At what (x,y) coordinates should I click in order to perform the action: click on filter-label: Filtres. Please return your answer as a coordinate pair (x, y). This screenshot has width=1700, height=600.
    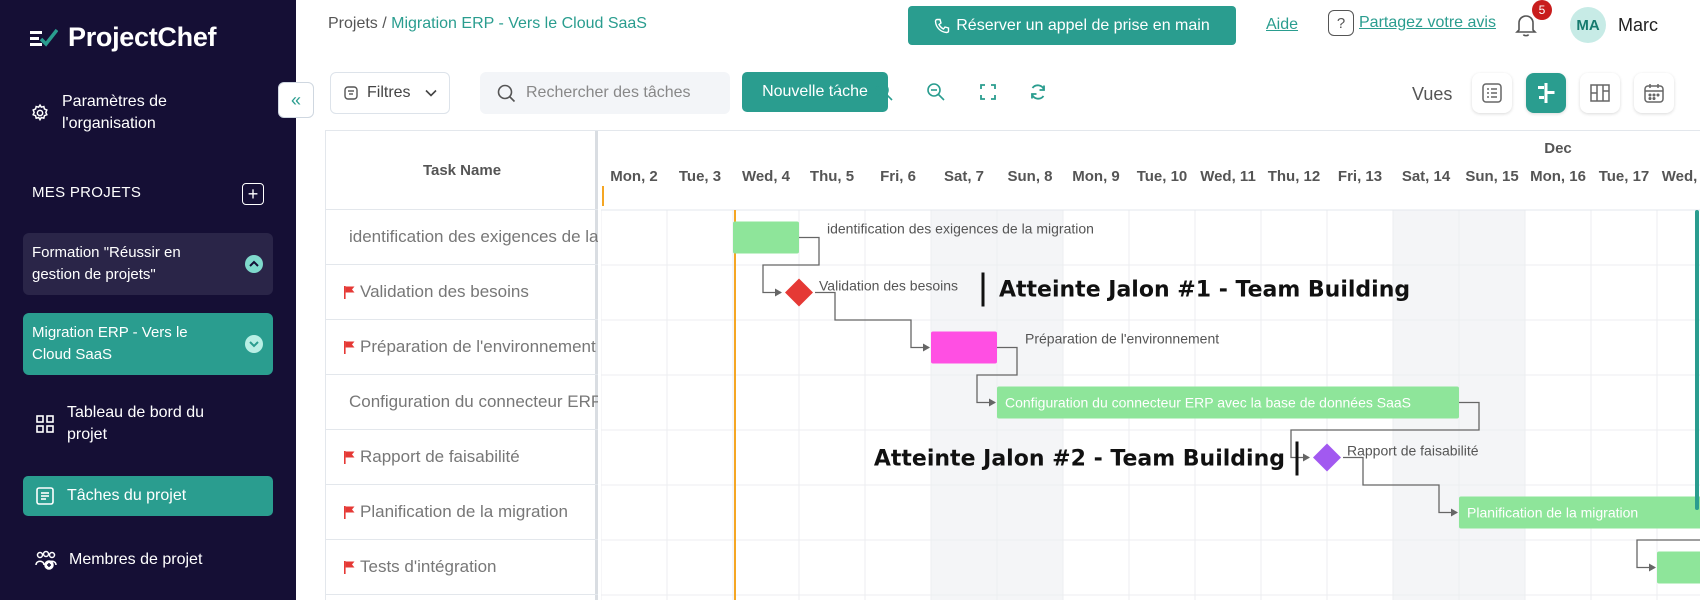
    Looking at the image, I should click on (389, 92).